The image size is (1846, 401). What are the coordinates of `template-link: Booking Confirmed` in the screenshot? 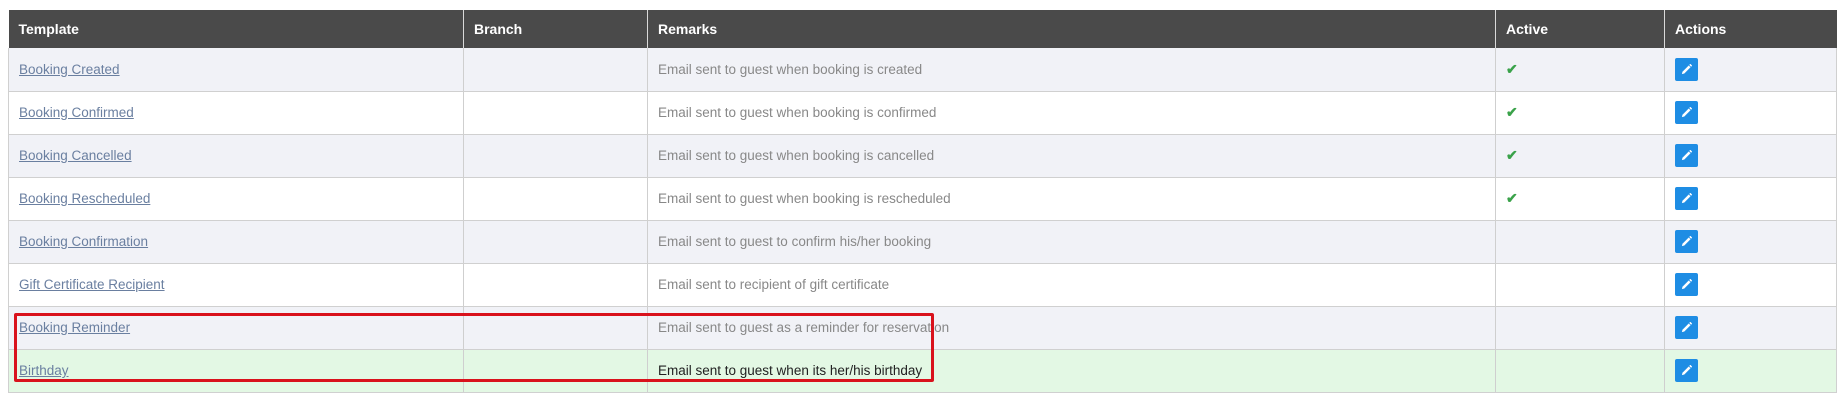 It's located at (76, 112).